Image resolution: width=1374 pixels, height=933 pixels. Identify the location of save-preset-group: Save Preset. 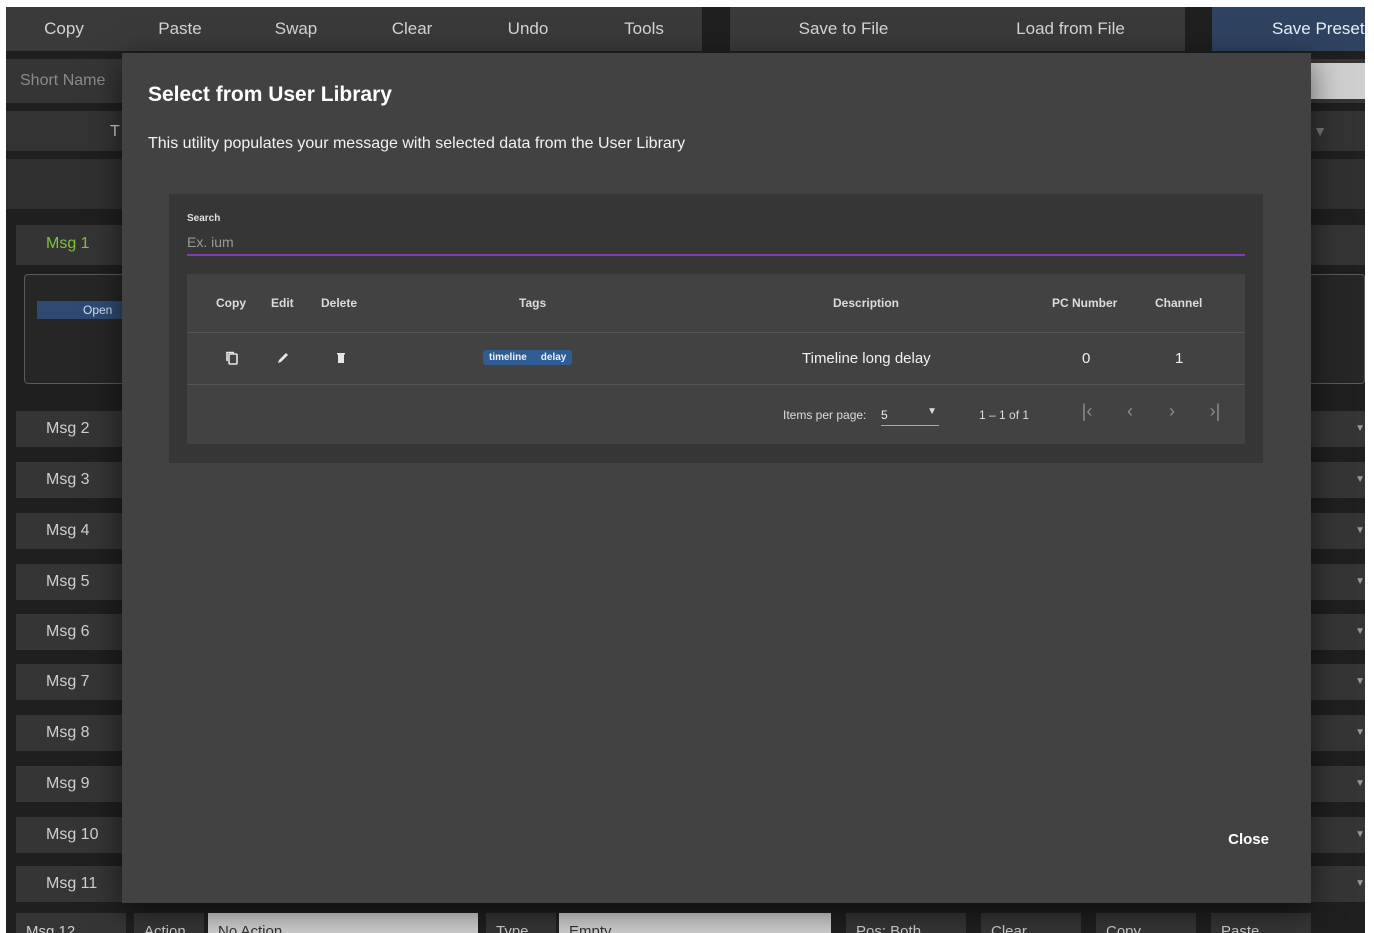
(1288, 29).